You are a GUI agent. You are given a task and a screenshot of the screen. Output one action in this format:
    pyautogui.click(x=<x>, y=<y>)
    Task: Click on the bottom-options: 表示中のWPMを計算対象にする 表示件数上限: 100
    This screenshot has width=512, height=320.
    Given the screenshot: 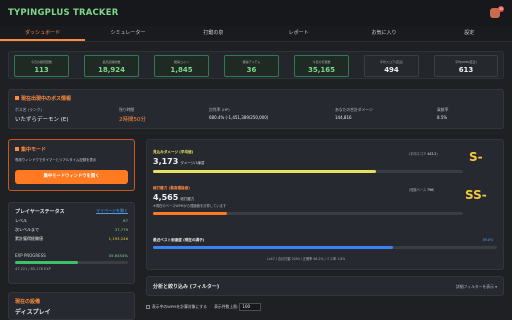 What is the action you would take?
    pyautogui.click(x=325, y=310)
    